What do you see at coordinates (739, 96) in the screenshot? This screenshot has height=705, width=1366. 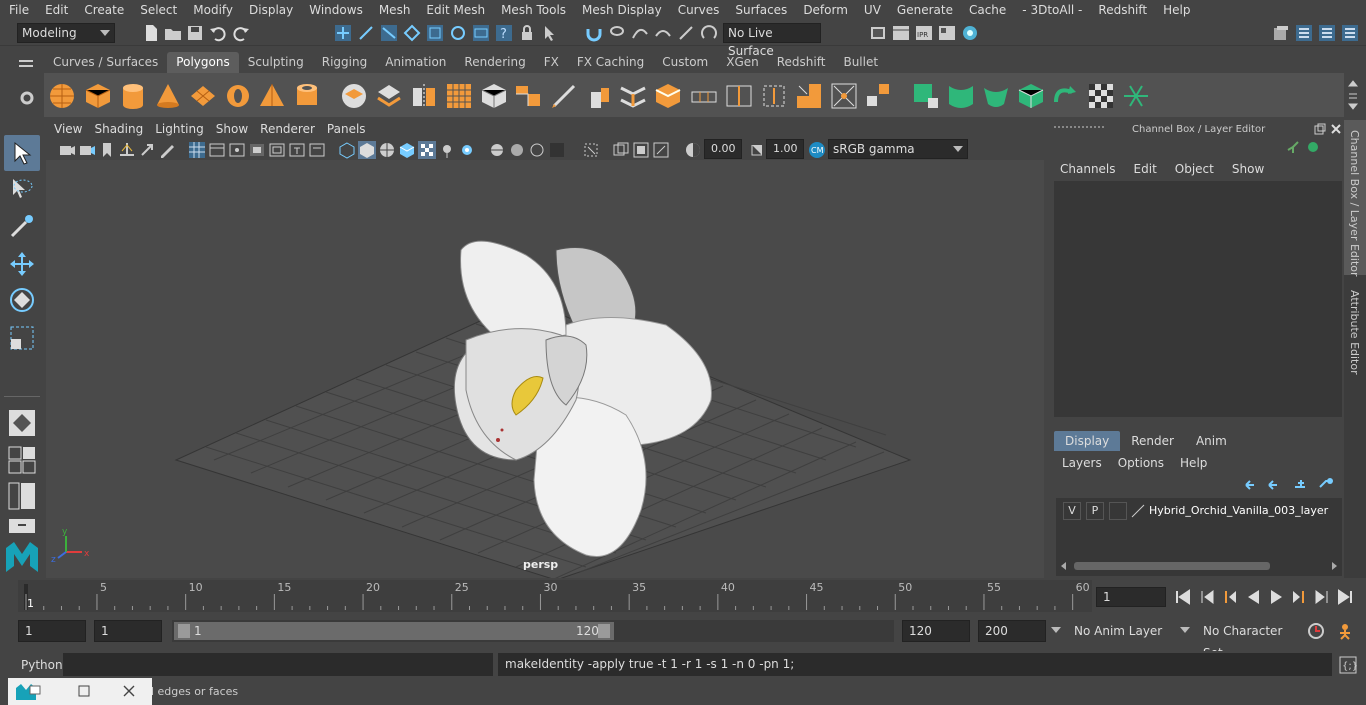 I see `insert-edge-loop-icon` at bounding box center [739, 96].